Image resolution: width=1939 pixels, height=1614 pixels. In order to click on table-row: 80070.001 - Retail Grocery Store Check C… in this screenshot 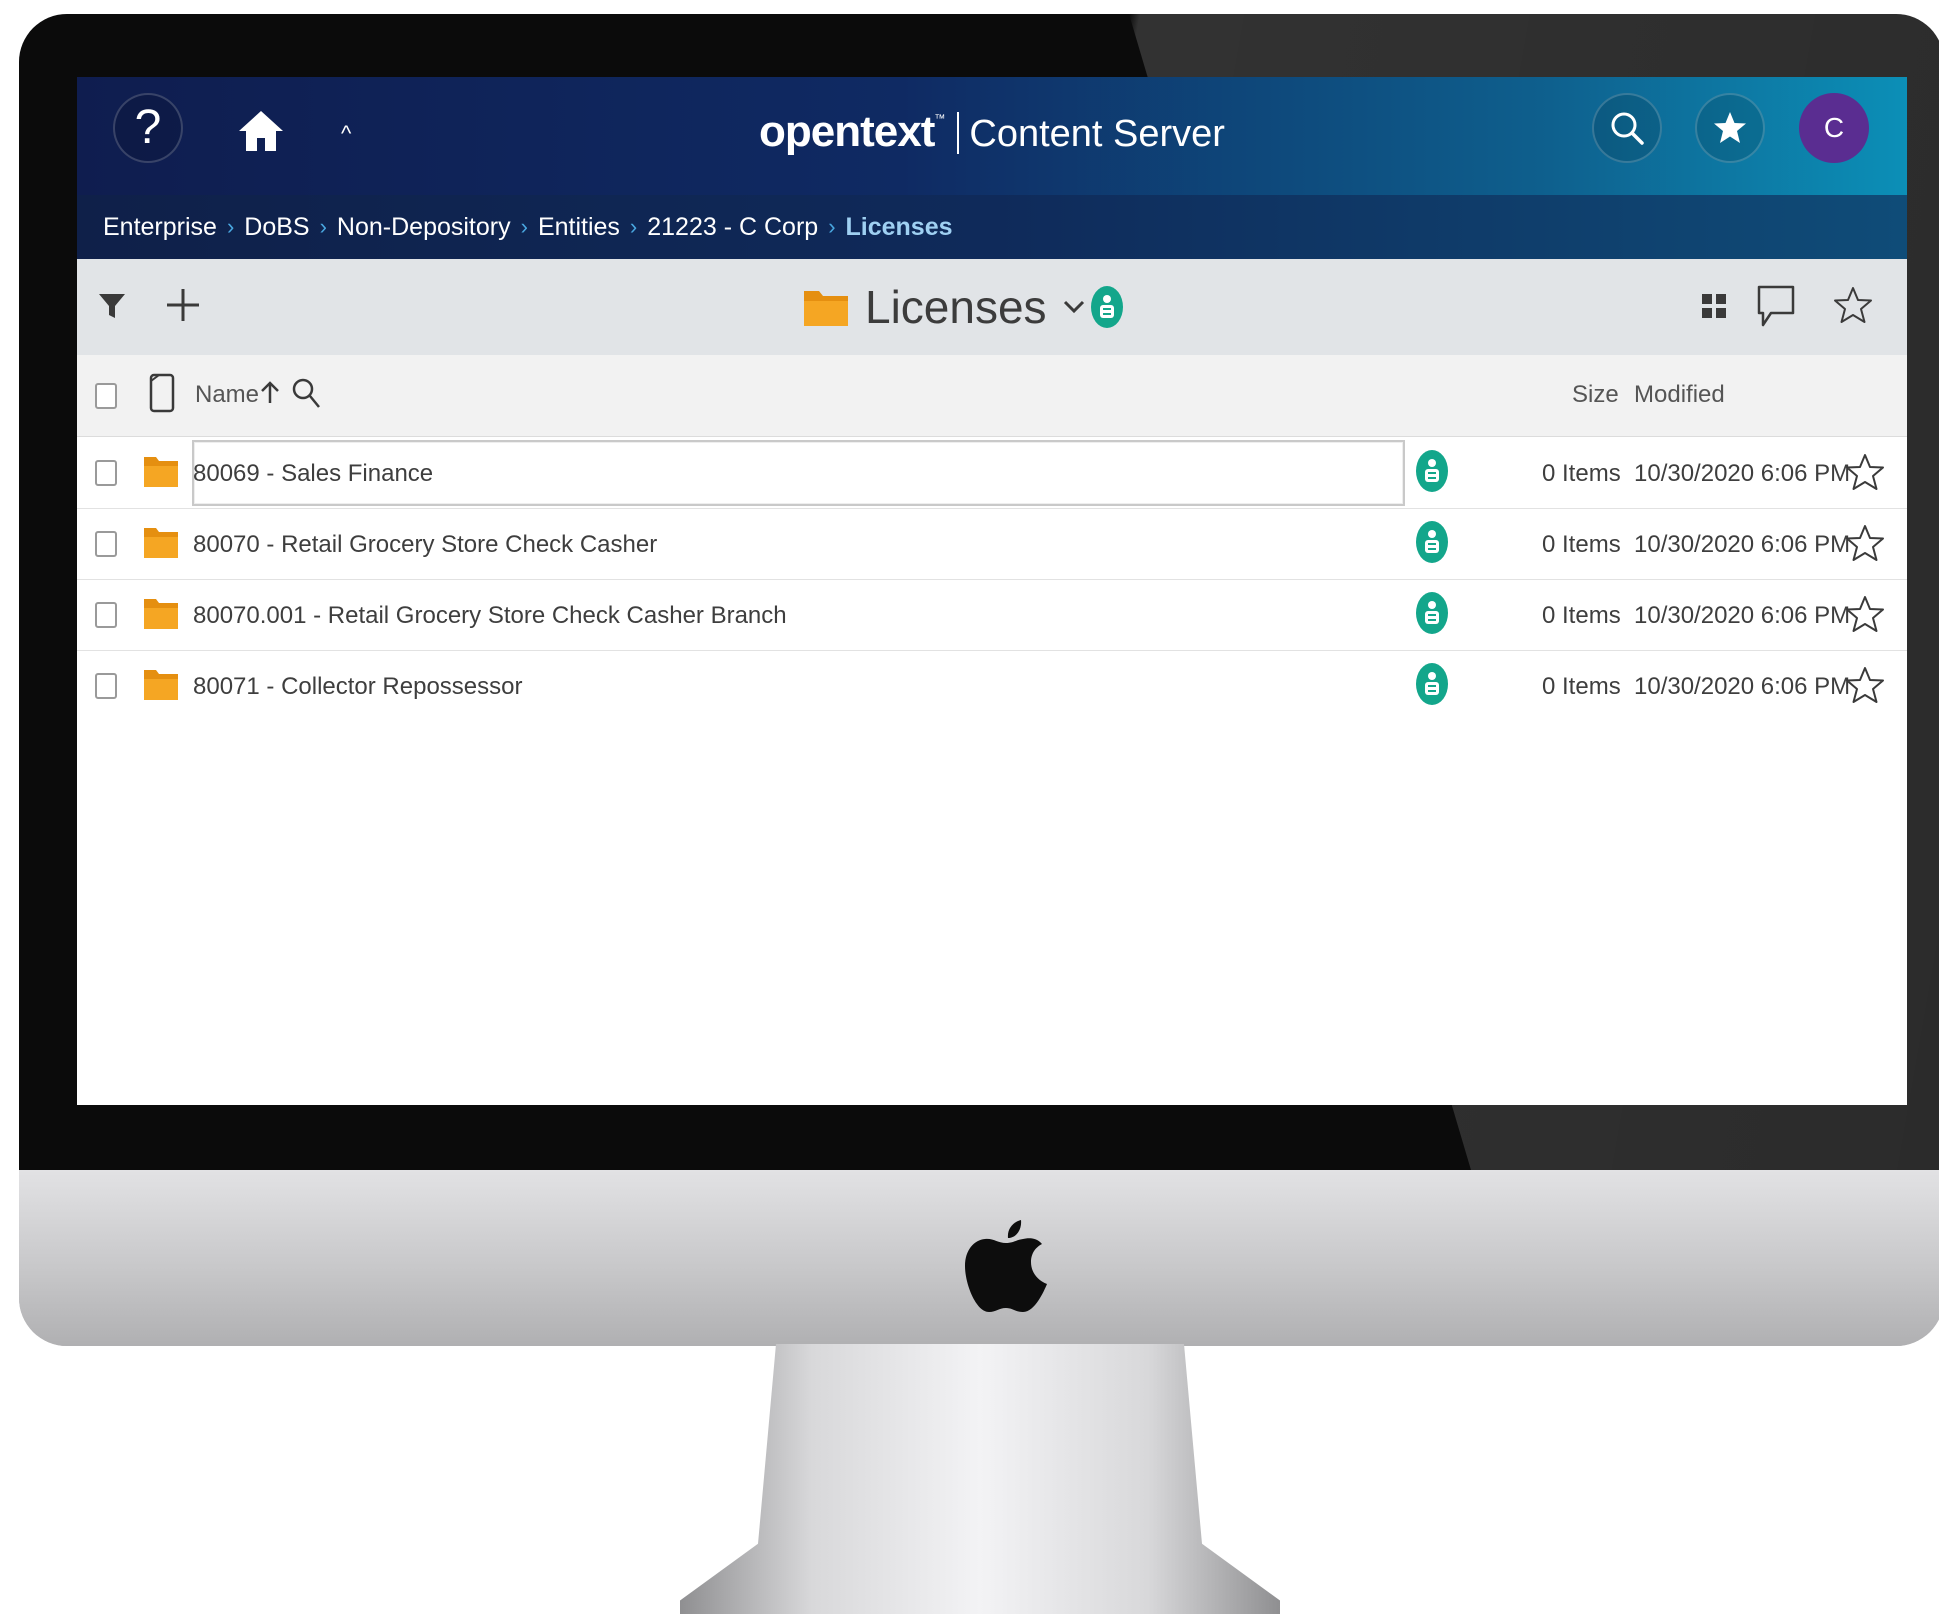, I will do `click(992, 615)`.